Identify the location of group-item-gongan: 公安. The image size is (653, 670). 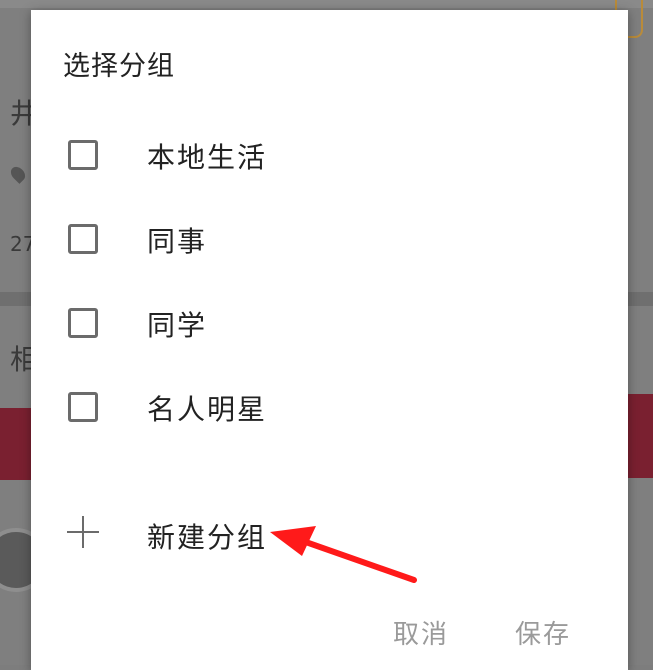
(329, 100).